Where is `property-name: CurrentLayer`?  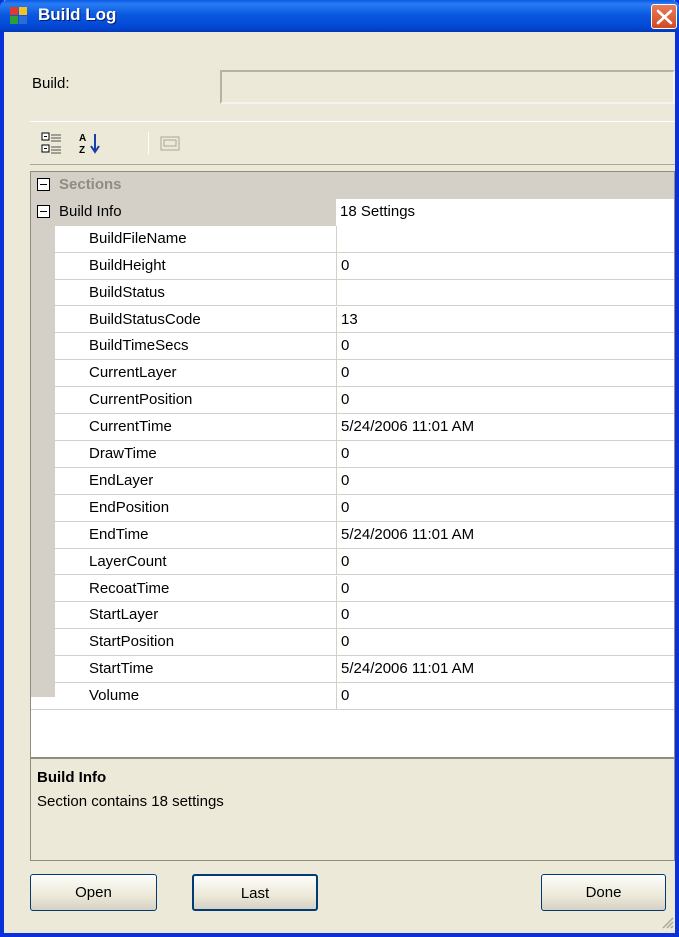
property-name: CurrentLayer is located at coordinates (133, 373).